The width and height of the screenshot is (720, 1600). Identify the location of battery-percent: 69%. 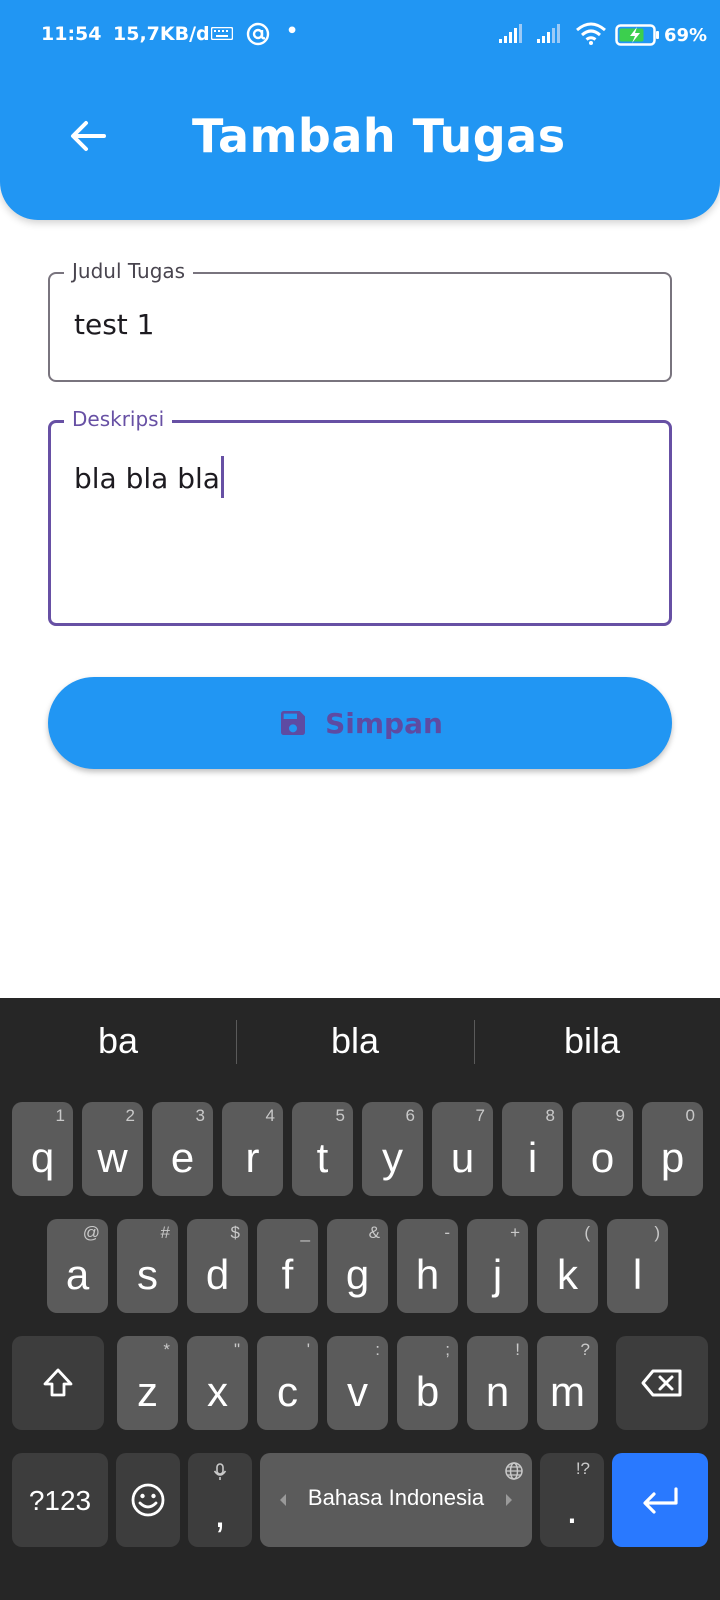
(686, 35).